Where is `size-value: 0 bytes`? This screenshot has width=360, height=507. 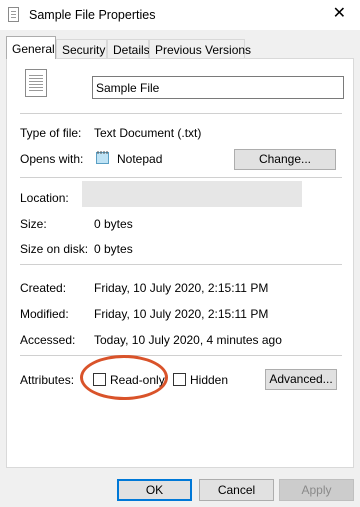
size-value: 0 bytes is located at coordinates (113, 224).